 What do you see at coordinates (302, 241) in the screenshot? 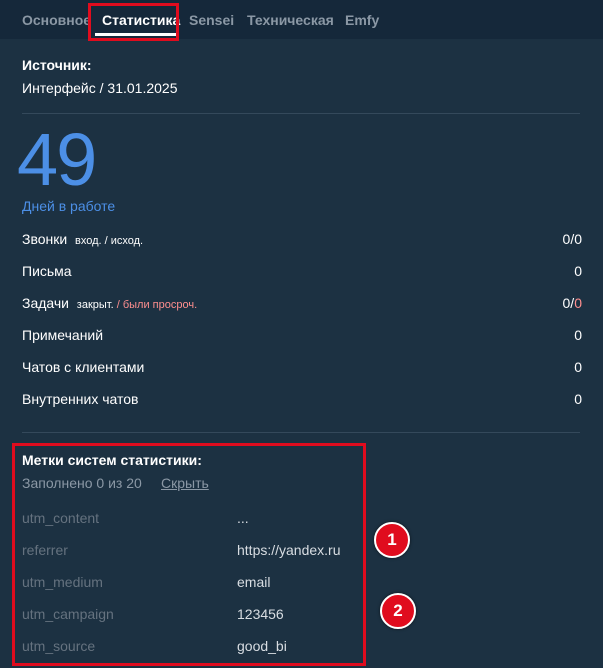
I see `stat-row-calls: Звонки вход. / исход. 0/0` at bounding box center [302, 241].